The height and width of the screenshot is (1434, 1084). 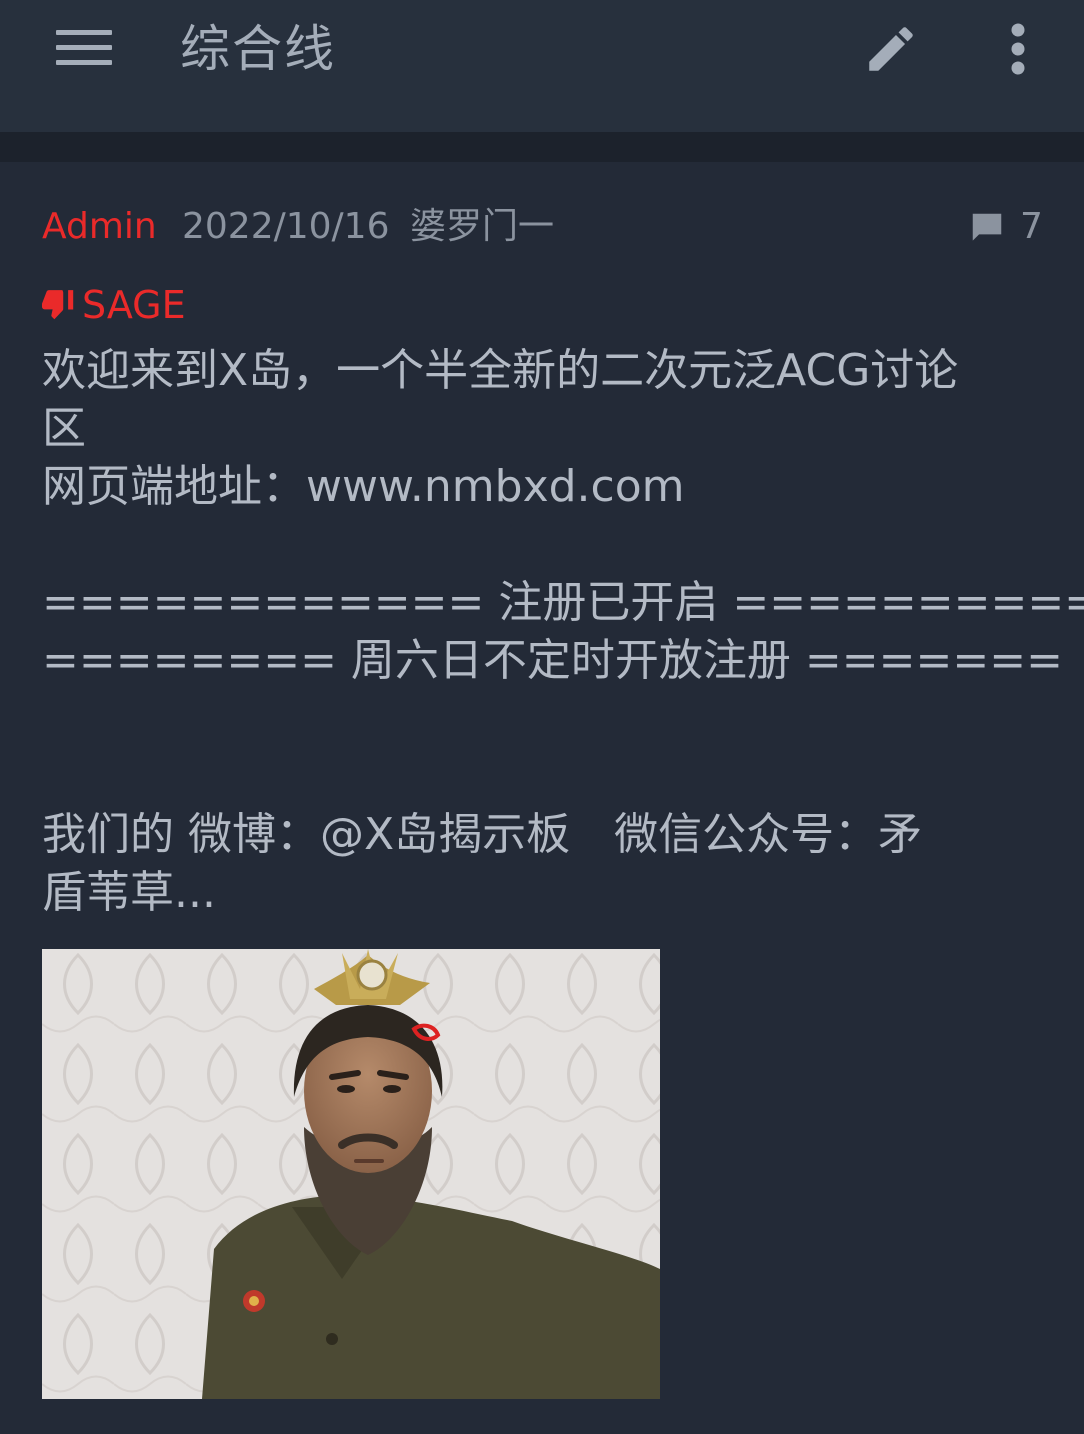 What do you see at coordinates (482, 834) in the screenshot?
I see `content-line: 我们的 微博：@X岛揭示板 微信公众号：矛` at bounding box center [482, 834].